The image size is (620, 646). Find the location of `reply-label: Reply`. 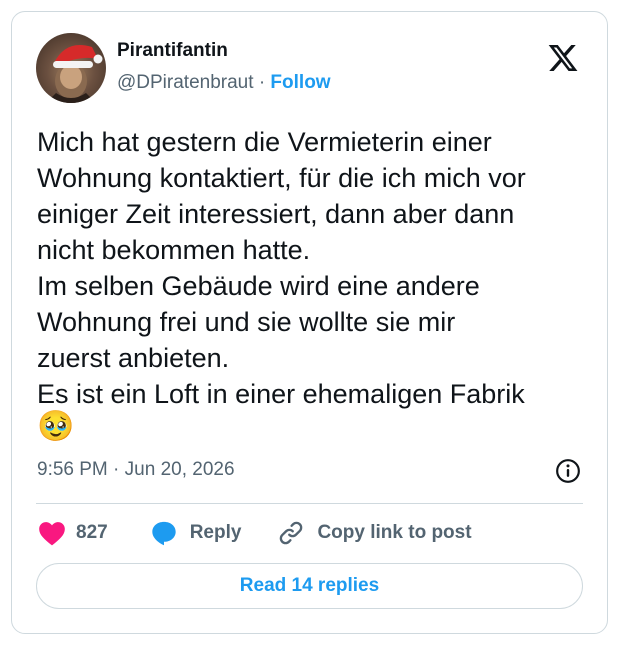

reply-label: Reply is located at coordinates (215, 532).